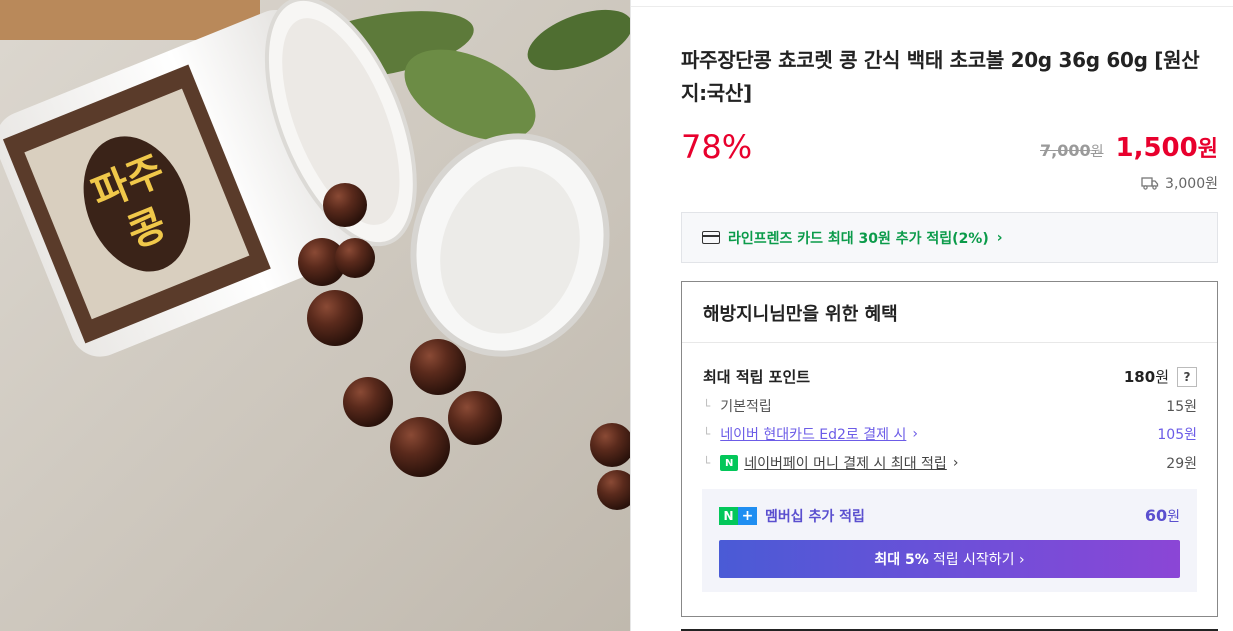  I want to click on sale-price: 1,500원, so click(1167, 147).